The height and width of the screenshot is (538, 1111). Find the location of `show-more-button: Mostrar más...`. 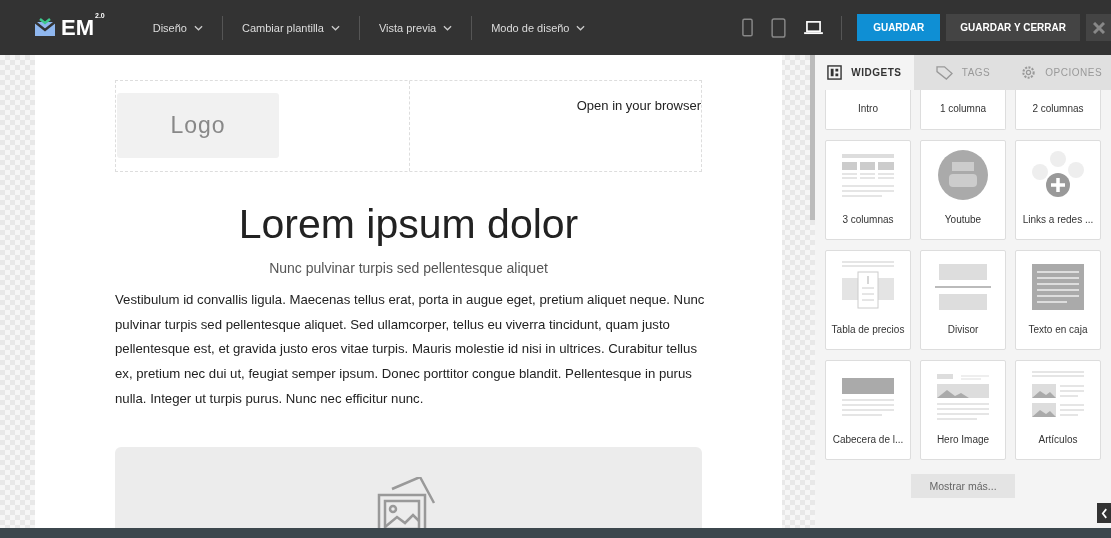

show-more-button: Mostrar más... is located at coordinates (963, 486).